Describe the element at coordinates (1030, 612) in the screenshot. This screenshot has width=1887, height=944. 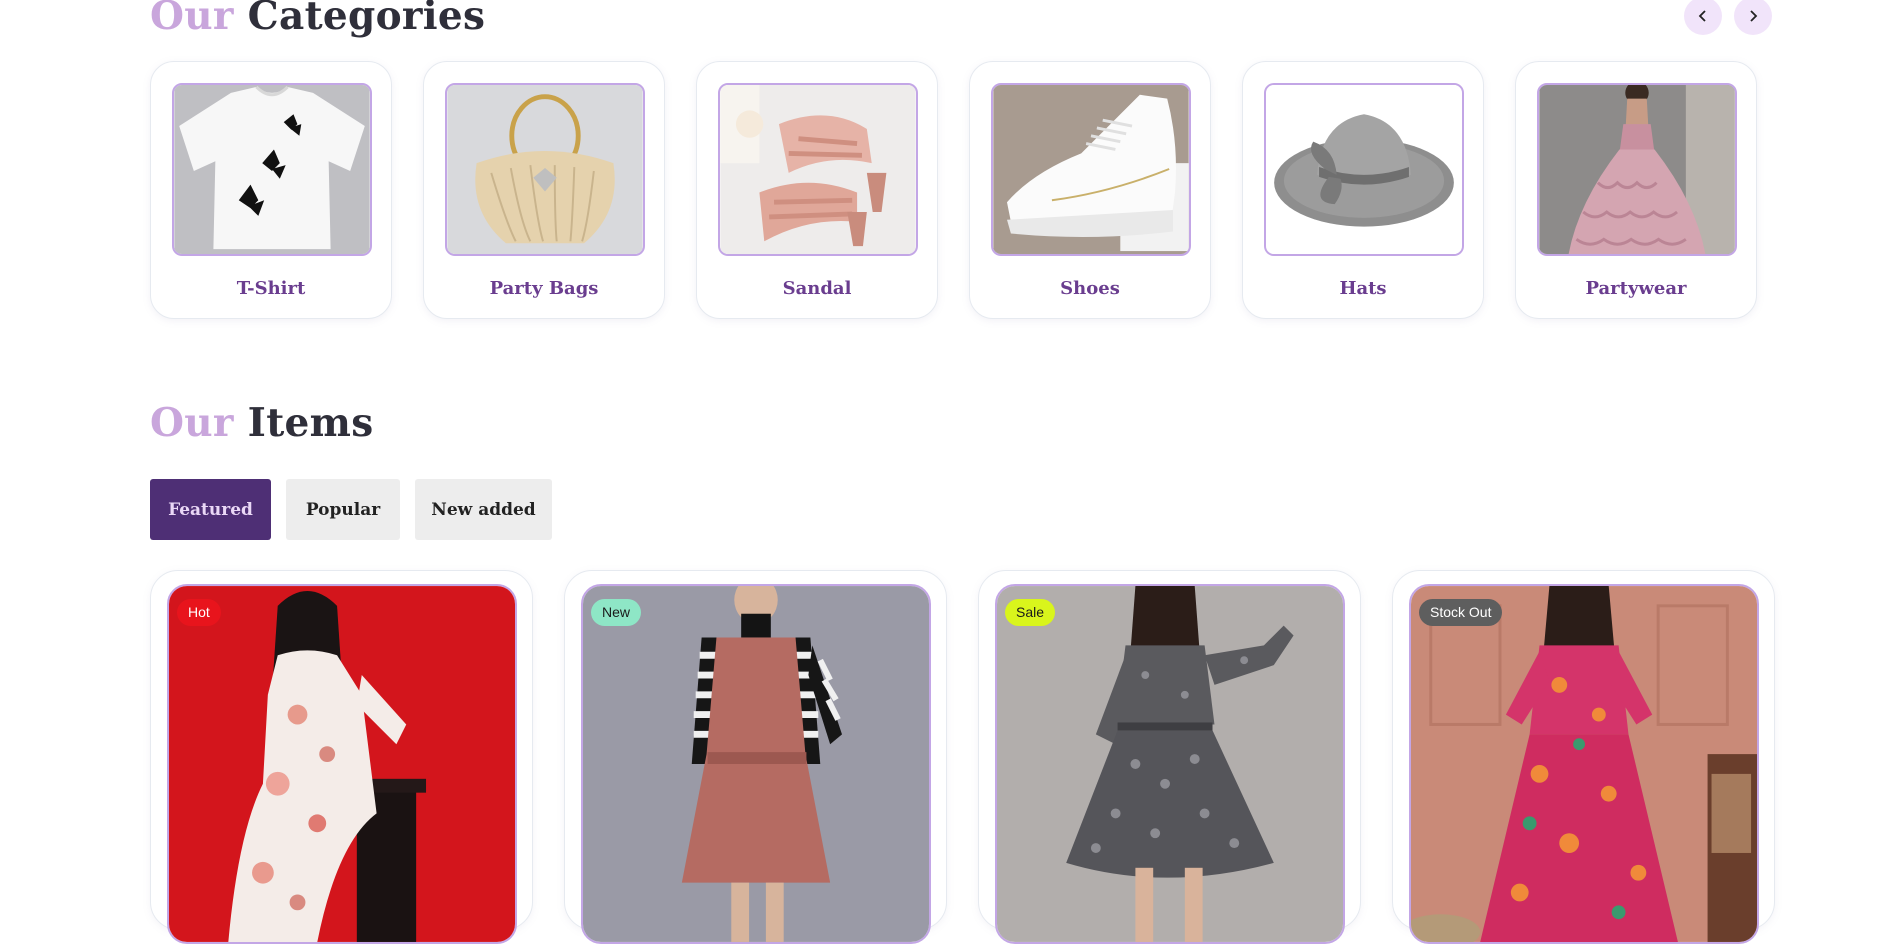
I see `product-badge-sale: Sale` at that location.